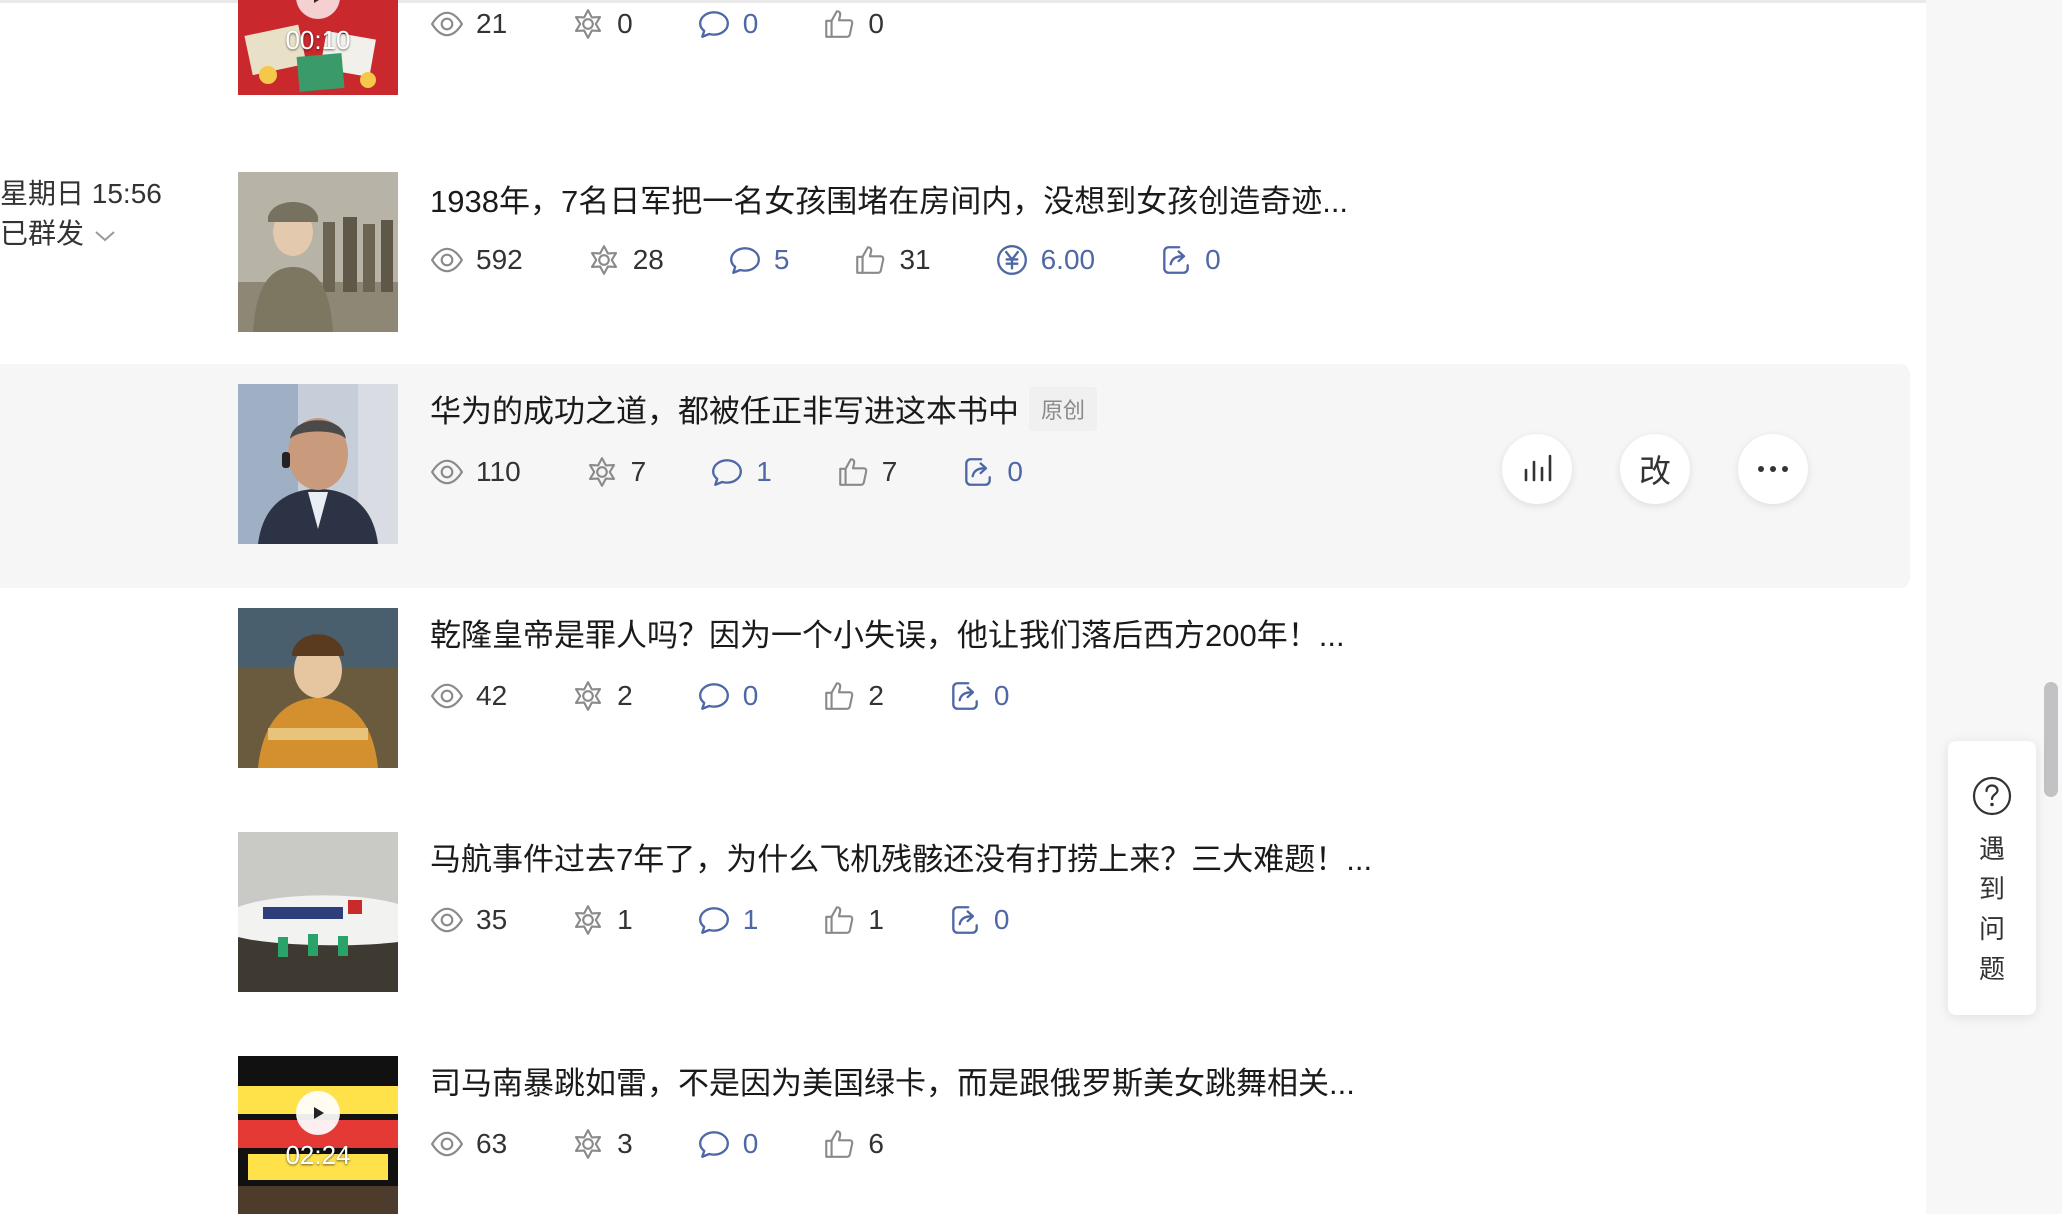  What do you see at coordinates (955, 55) in the screenshot?
I see `article-row: 00:10 21 0 0 0` at bounding box center [955, 55].